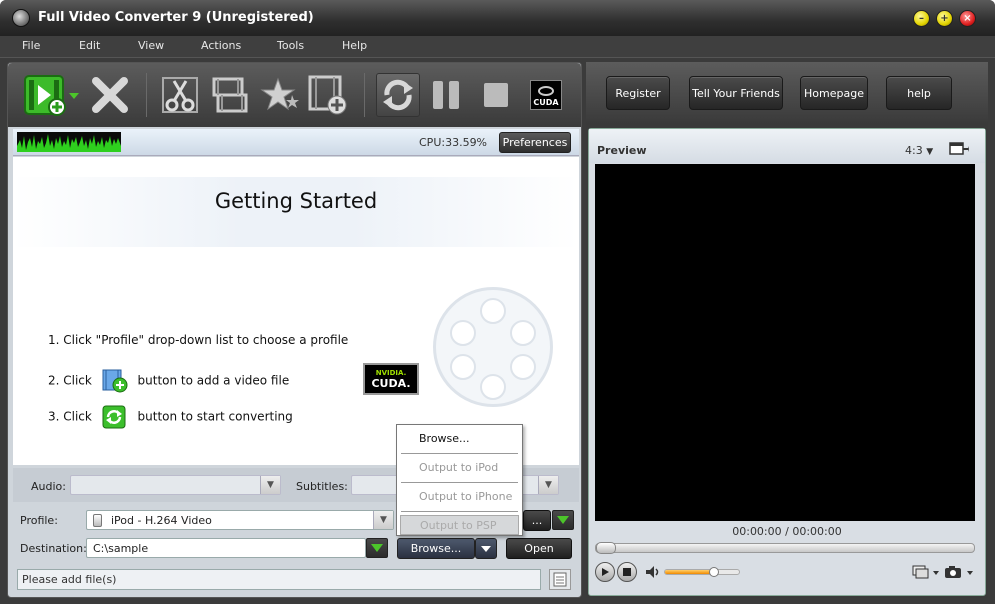  Describe the element at coordinates (653, 572) in the screenshot. I see `speaker-icon` at that location.